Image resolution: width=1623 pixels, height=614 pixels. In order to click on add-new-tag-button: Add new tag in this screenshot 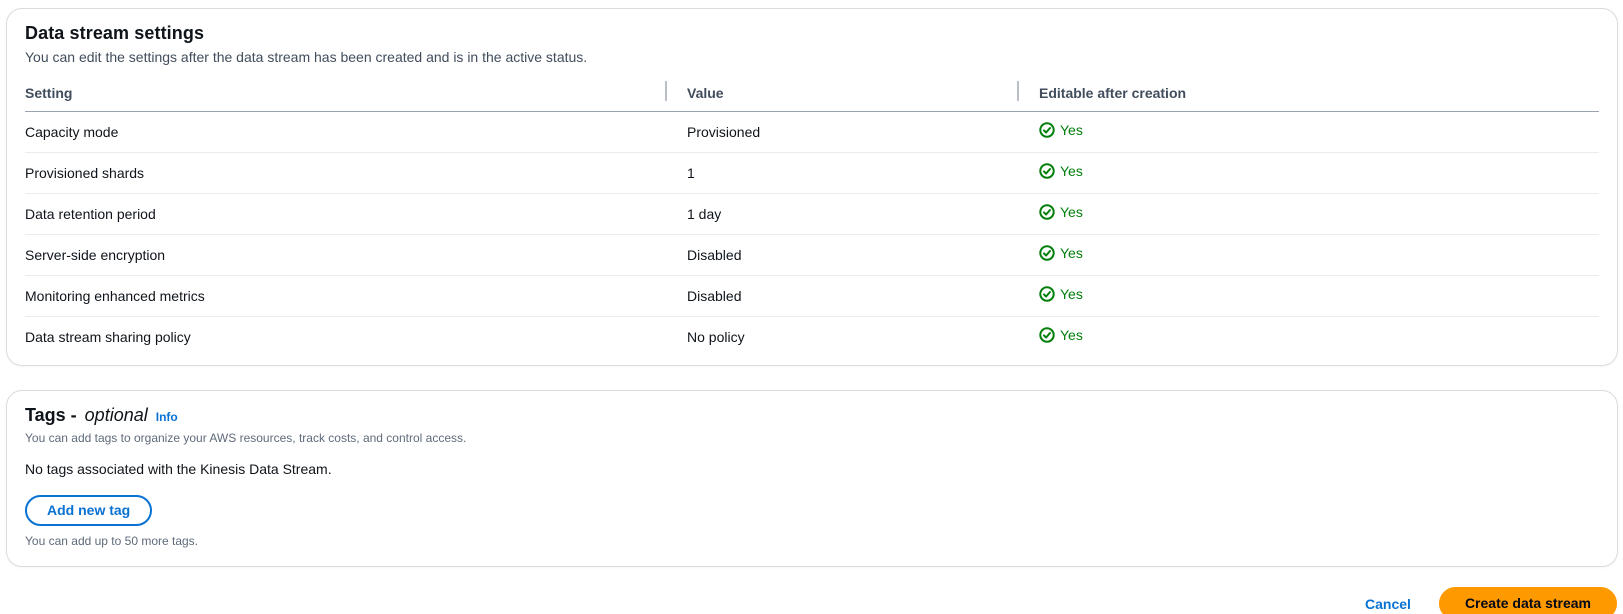, I will do `click(89, 510)`.